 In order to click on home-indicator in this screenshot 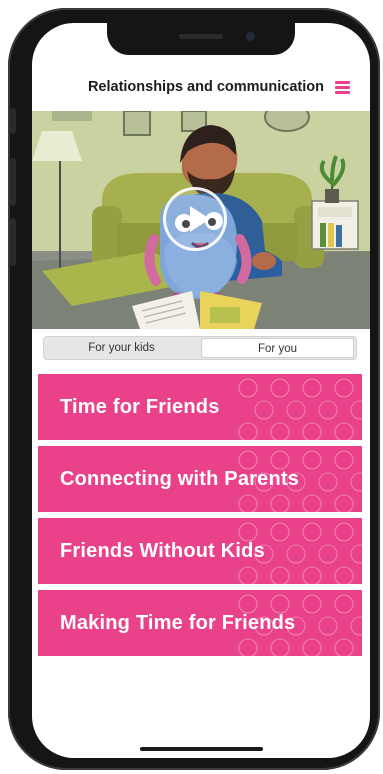, I will do `click(201, 749)`.